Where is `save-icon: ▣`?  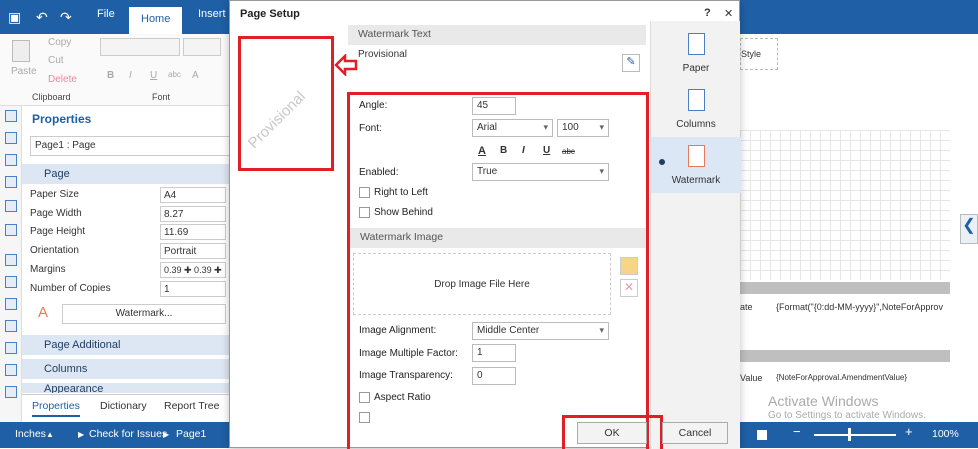 save-icon: ▣ is located at coordinates (14, 17).